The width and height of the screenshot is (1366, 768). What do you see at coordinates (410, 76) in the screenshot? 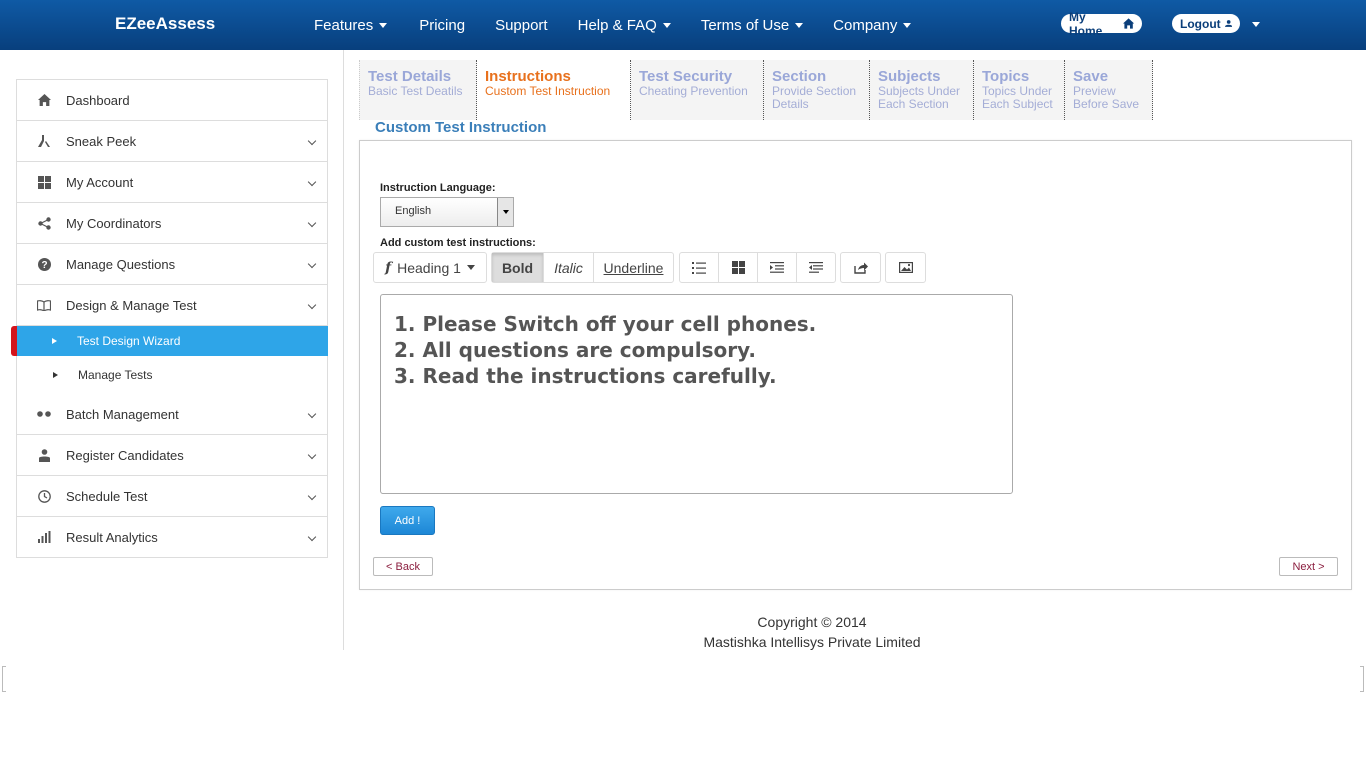
I see `tab-title: Test Details` at bounding box center [410, 76].